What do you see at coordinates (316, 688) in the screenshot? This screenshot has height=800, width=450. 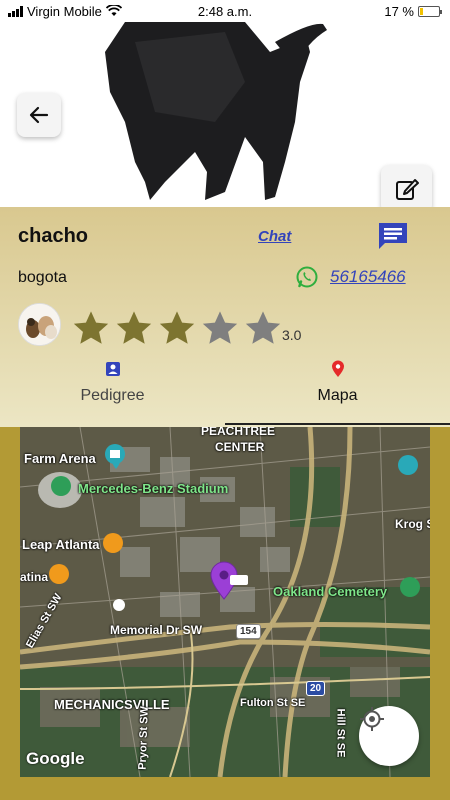 I see `highway-20-shield: 20` at bounding box center [316, 688].